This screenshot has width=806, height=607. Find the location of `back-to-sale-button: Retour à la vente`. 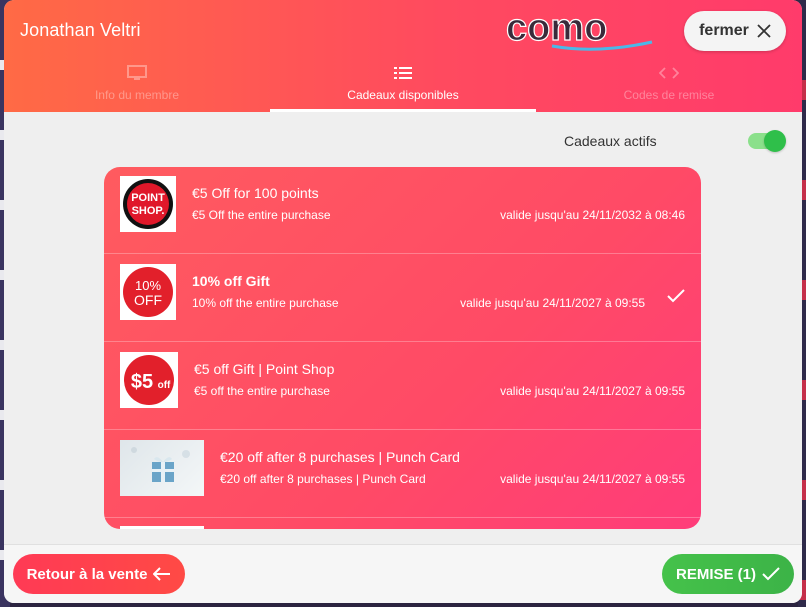

back-to-sale-button: Retour à la vente is located at coordinates (99, 574).